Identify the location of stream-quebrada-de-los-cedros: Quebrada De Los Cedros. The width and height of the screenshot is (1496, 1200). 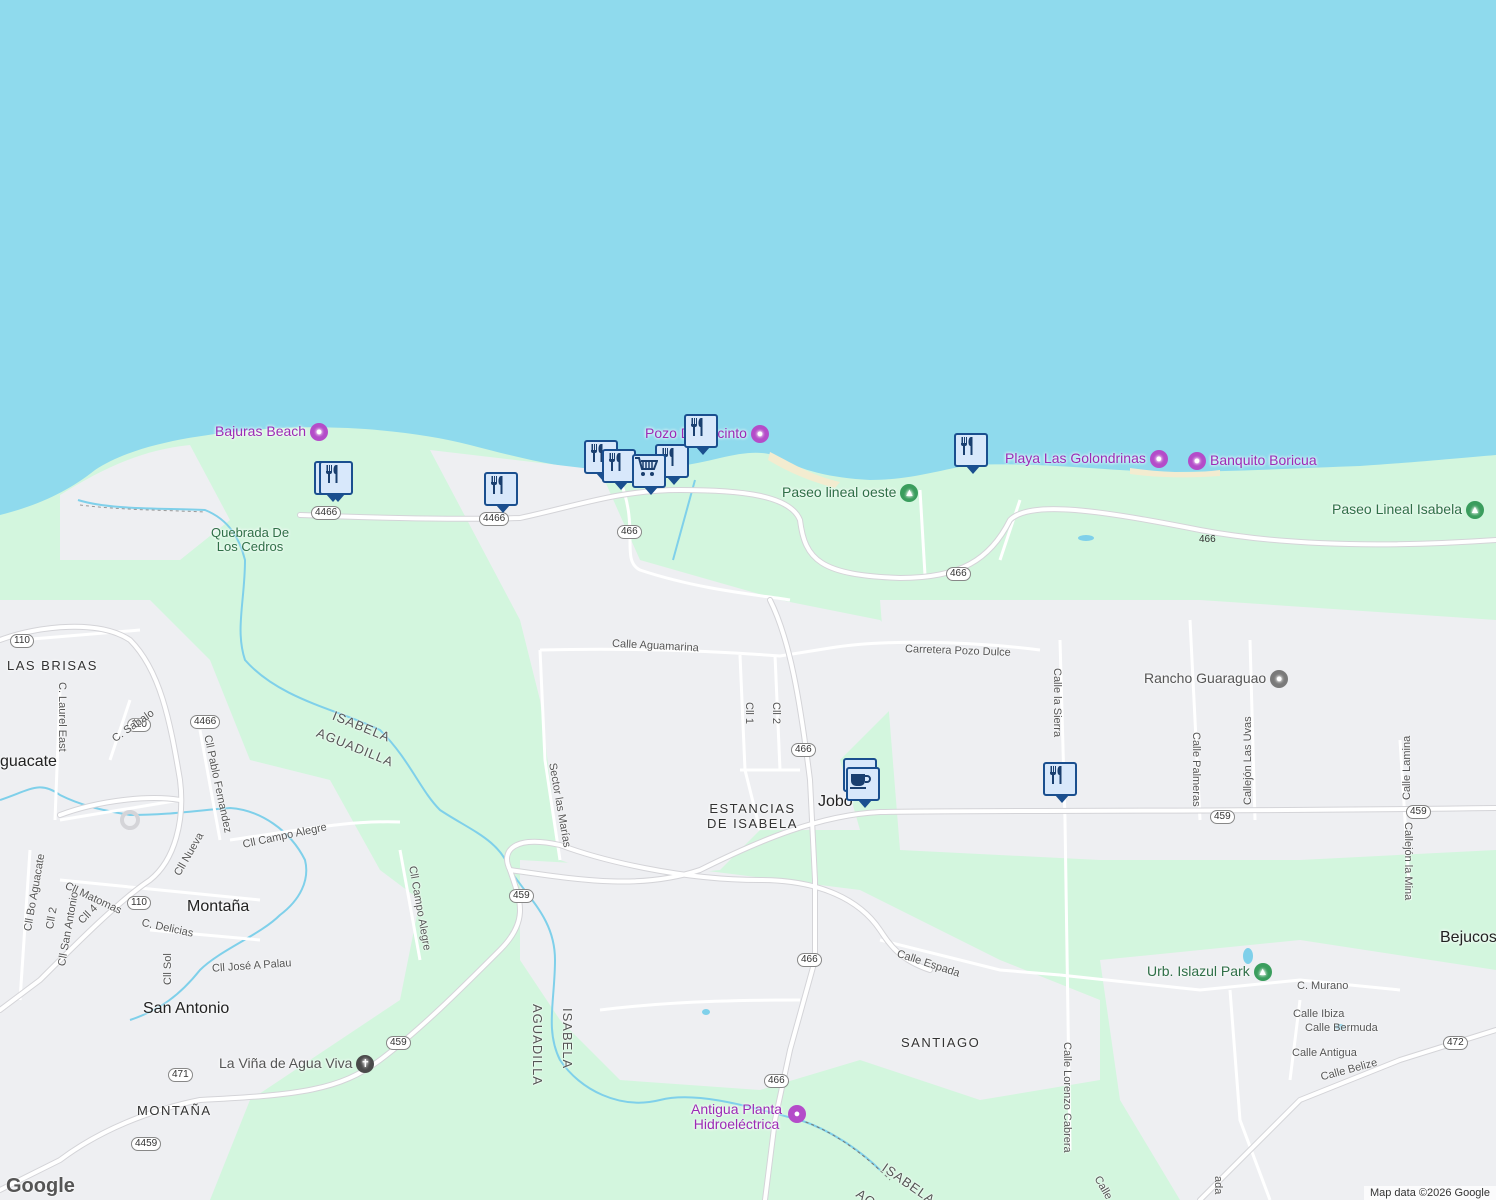
(250, 540).